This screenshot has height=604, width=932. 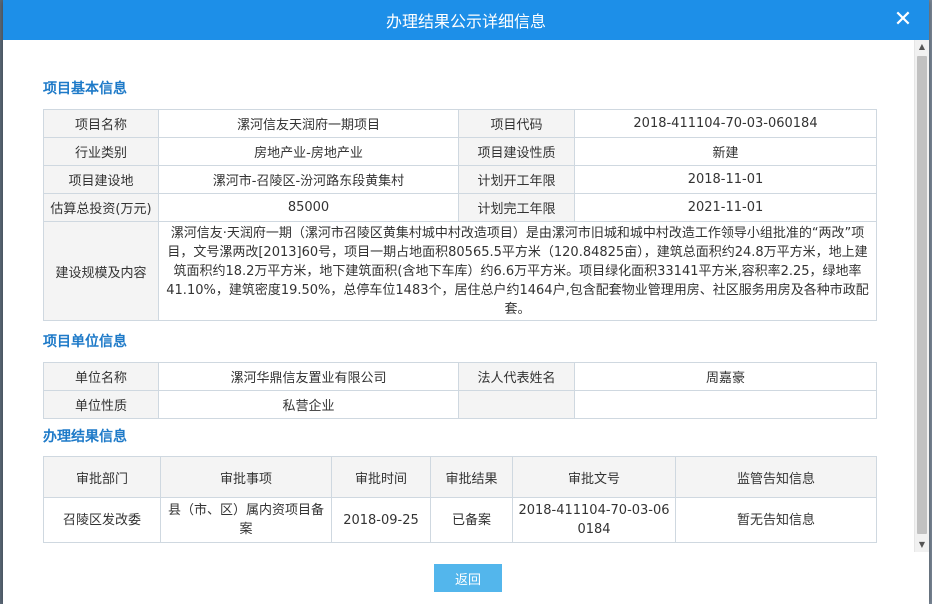 I want to click on cell-notice: 暂无告知信息, so click(x=776, y=520).